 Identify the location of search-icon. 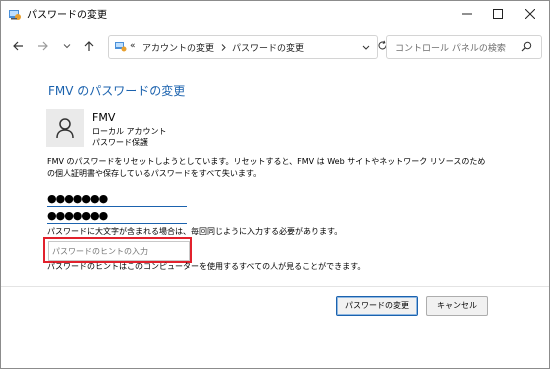
(526, 46).